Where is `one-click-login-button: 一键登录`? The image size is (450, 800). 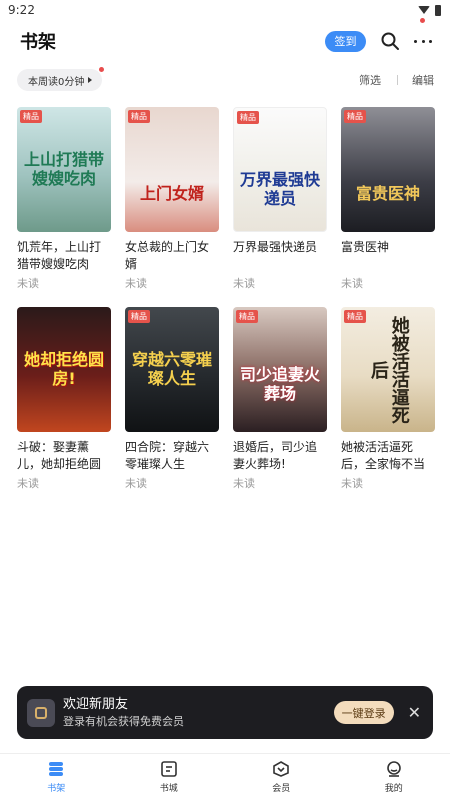
one-click-login-button: 一键登录 is located at coordinates (363, 712).